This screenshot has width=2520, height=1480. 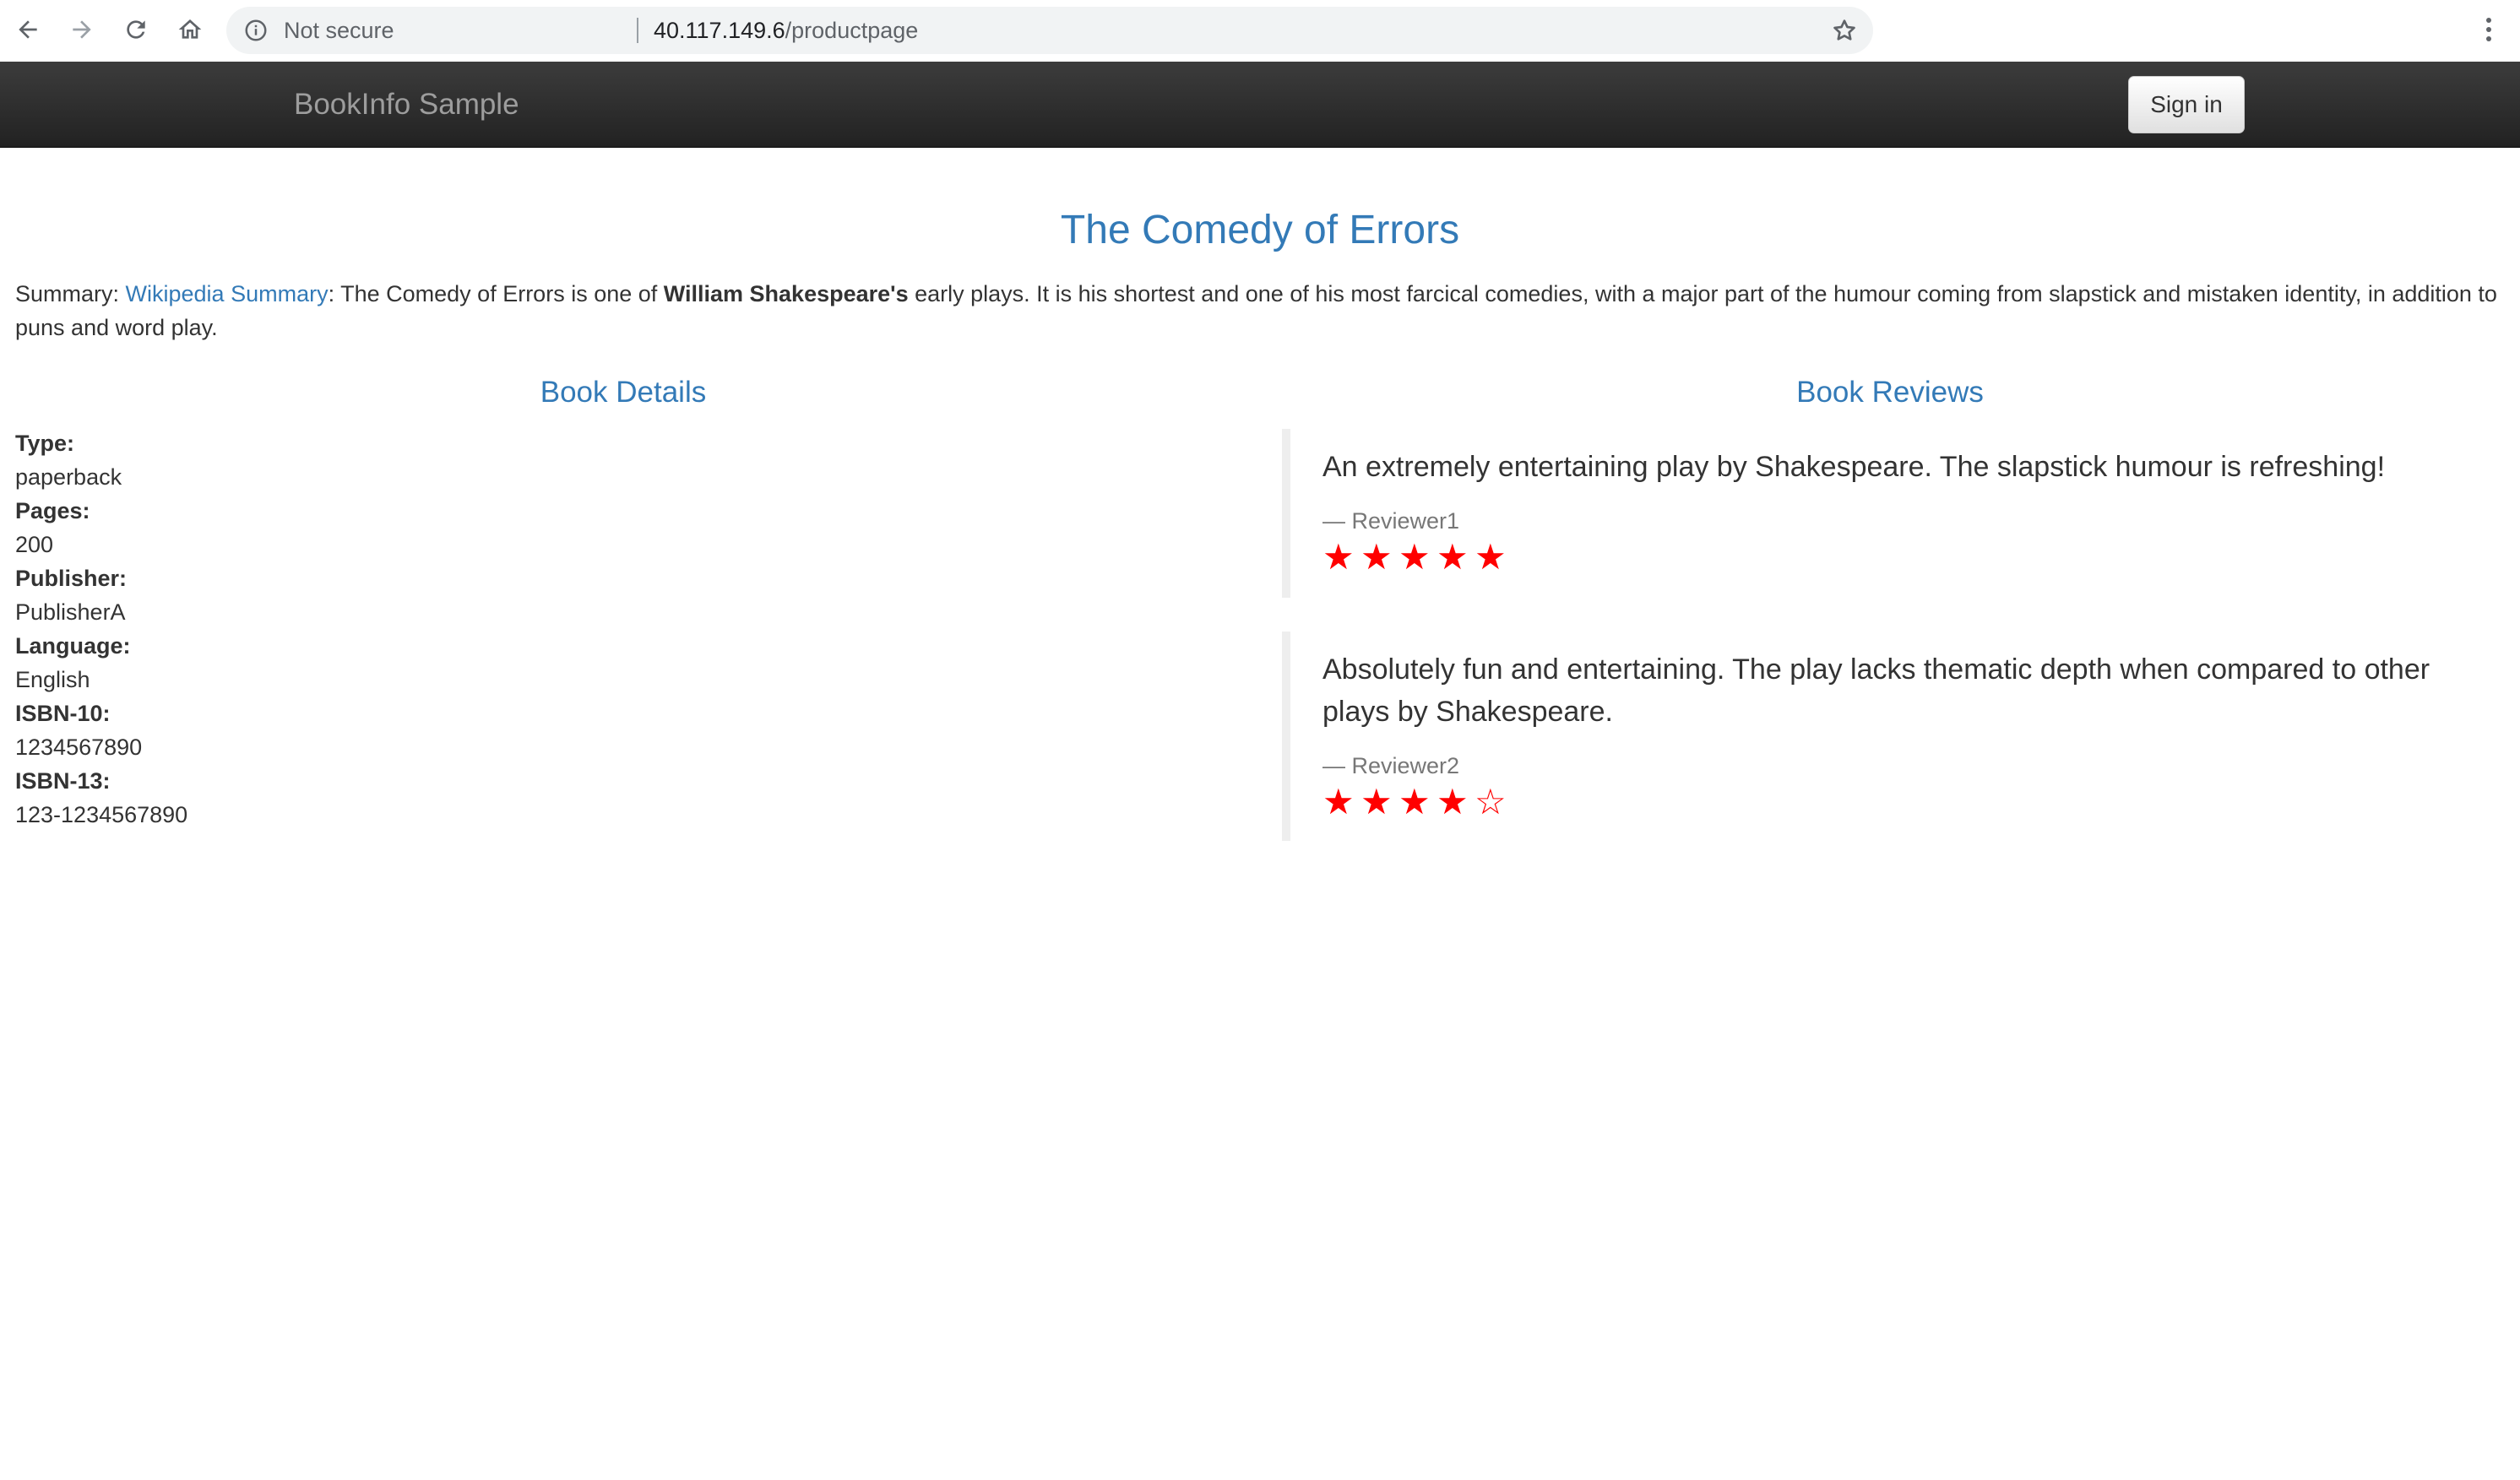 What do you see at coordinates (63, 713) in the screenshot?
I see `detail-label-isbn10: ISBN-10:` at bounding box center [63, 713].